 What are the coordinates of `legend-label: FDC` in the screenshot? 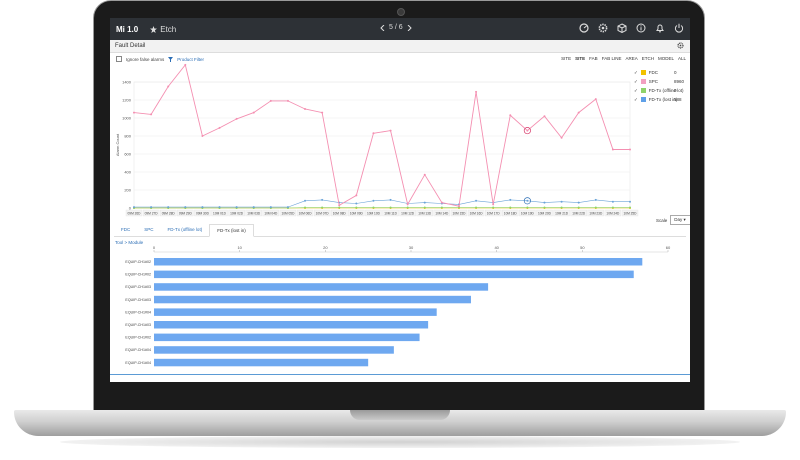 It's located at (653, 72).